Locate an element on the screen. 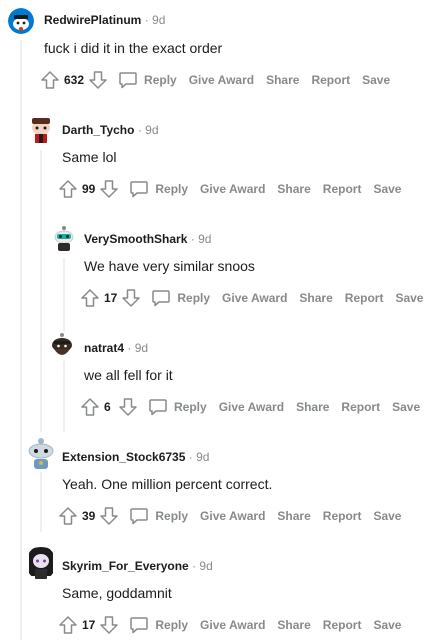 The height and width of the screenshot is (640, 431). comment-author: VerySmoothShark is located at coordinates (135, 239).